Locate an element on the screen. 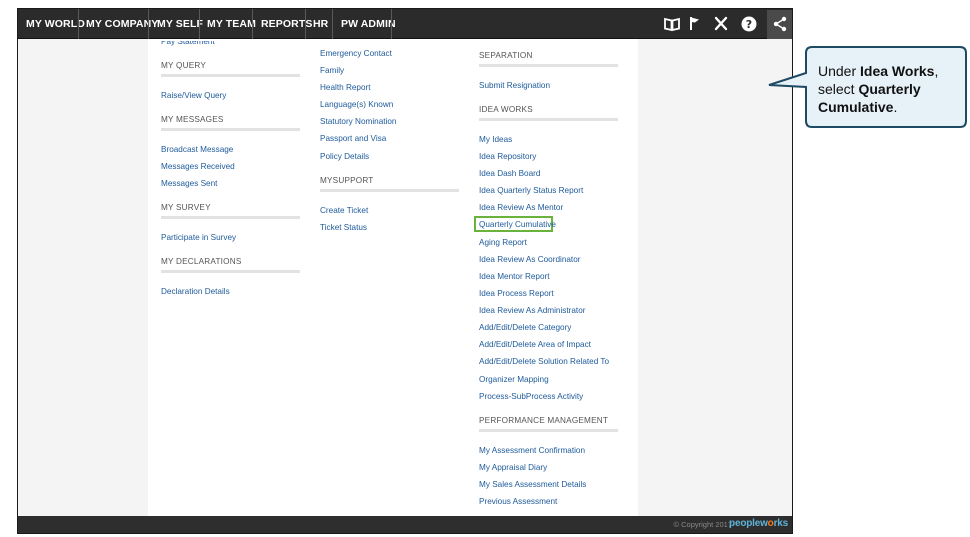 Image resolution: width=970 pixels, height=537 pixels. callout-text-part: Under is located at coordinates (839, 71).